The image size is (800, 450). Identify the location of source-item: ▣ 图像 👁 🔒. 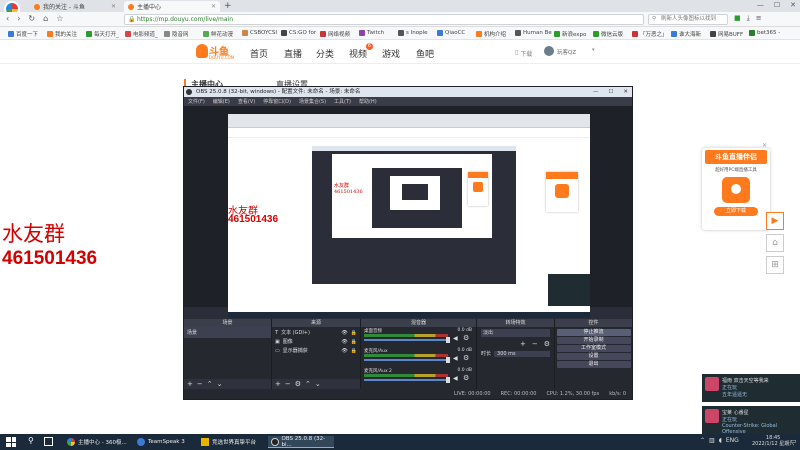
(316, 341).